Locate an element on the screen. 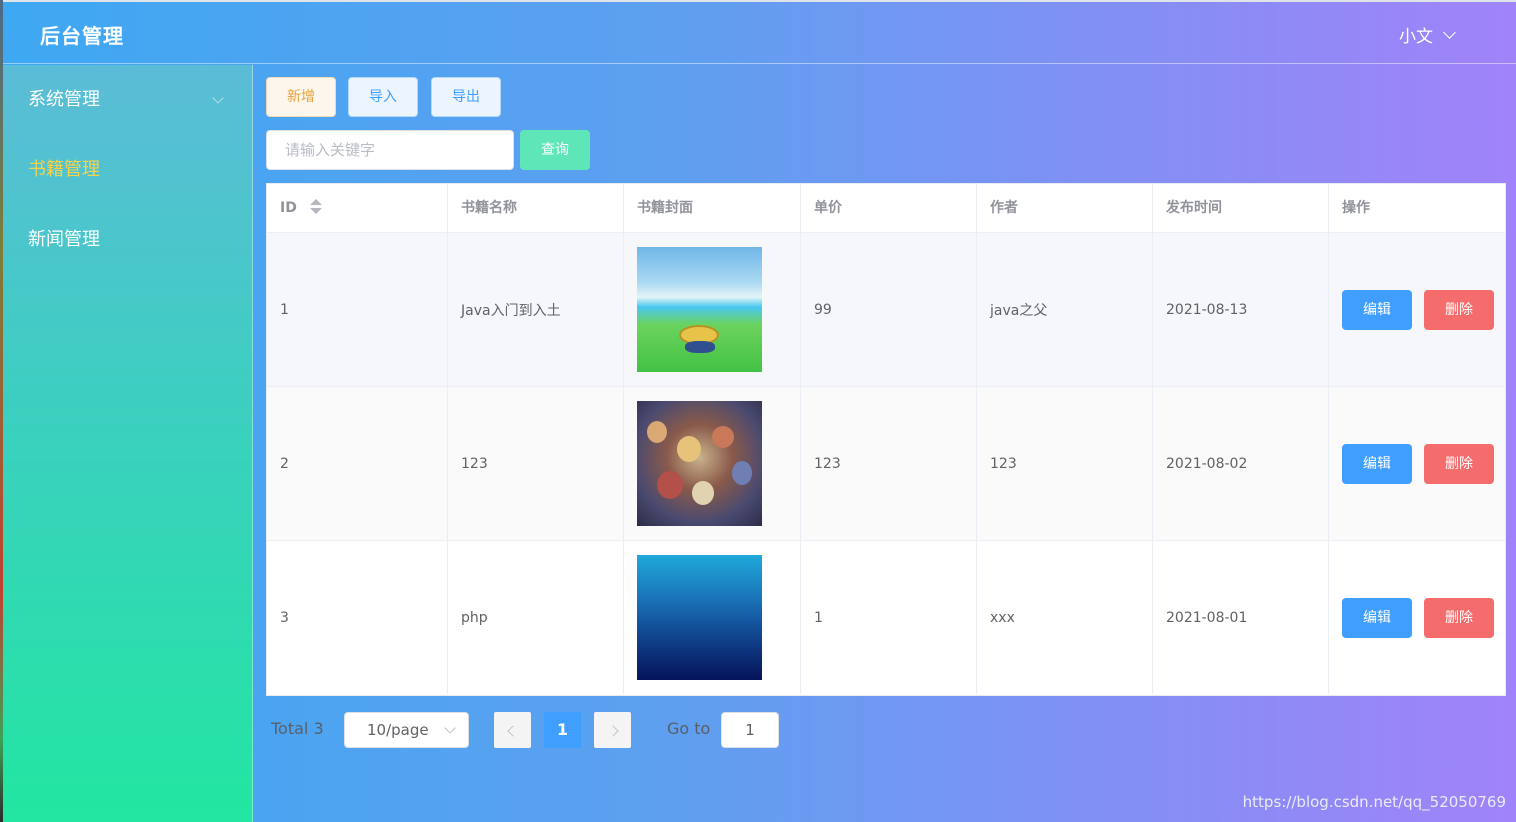 This screenshot has height=822, width=1516. chevron-left-icon is located at coordinates (512, 731).